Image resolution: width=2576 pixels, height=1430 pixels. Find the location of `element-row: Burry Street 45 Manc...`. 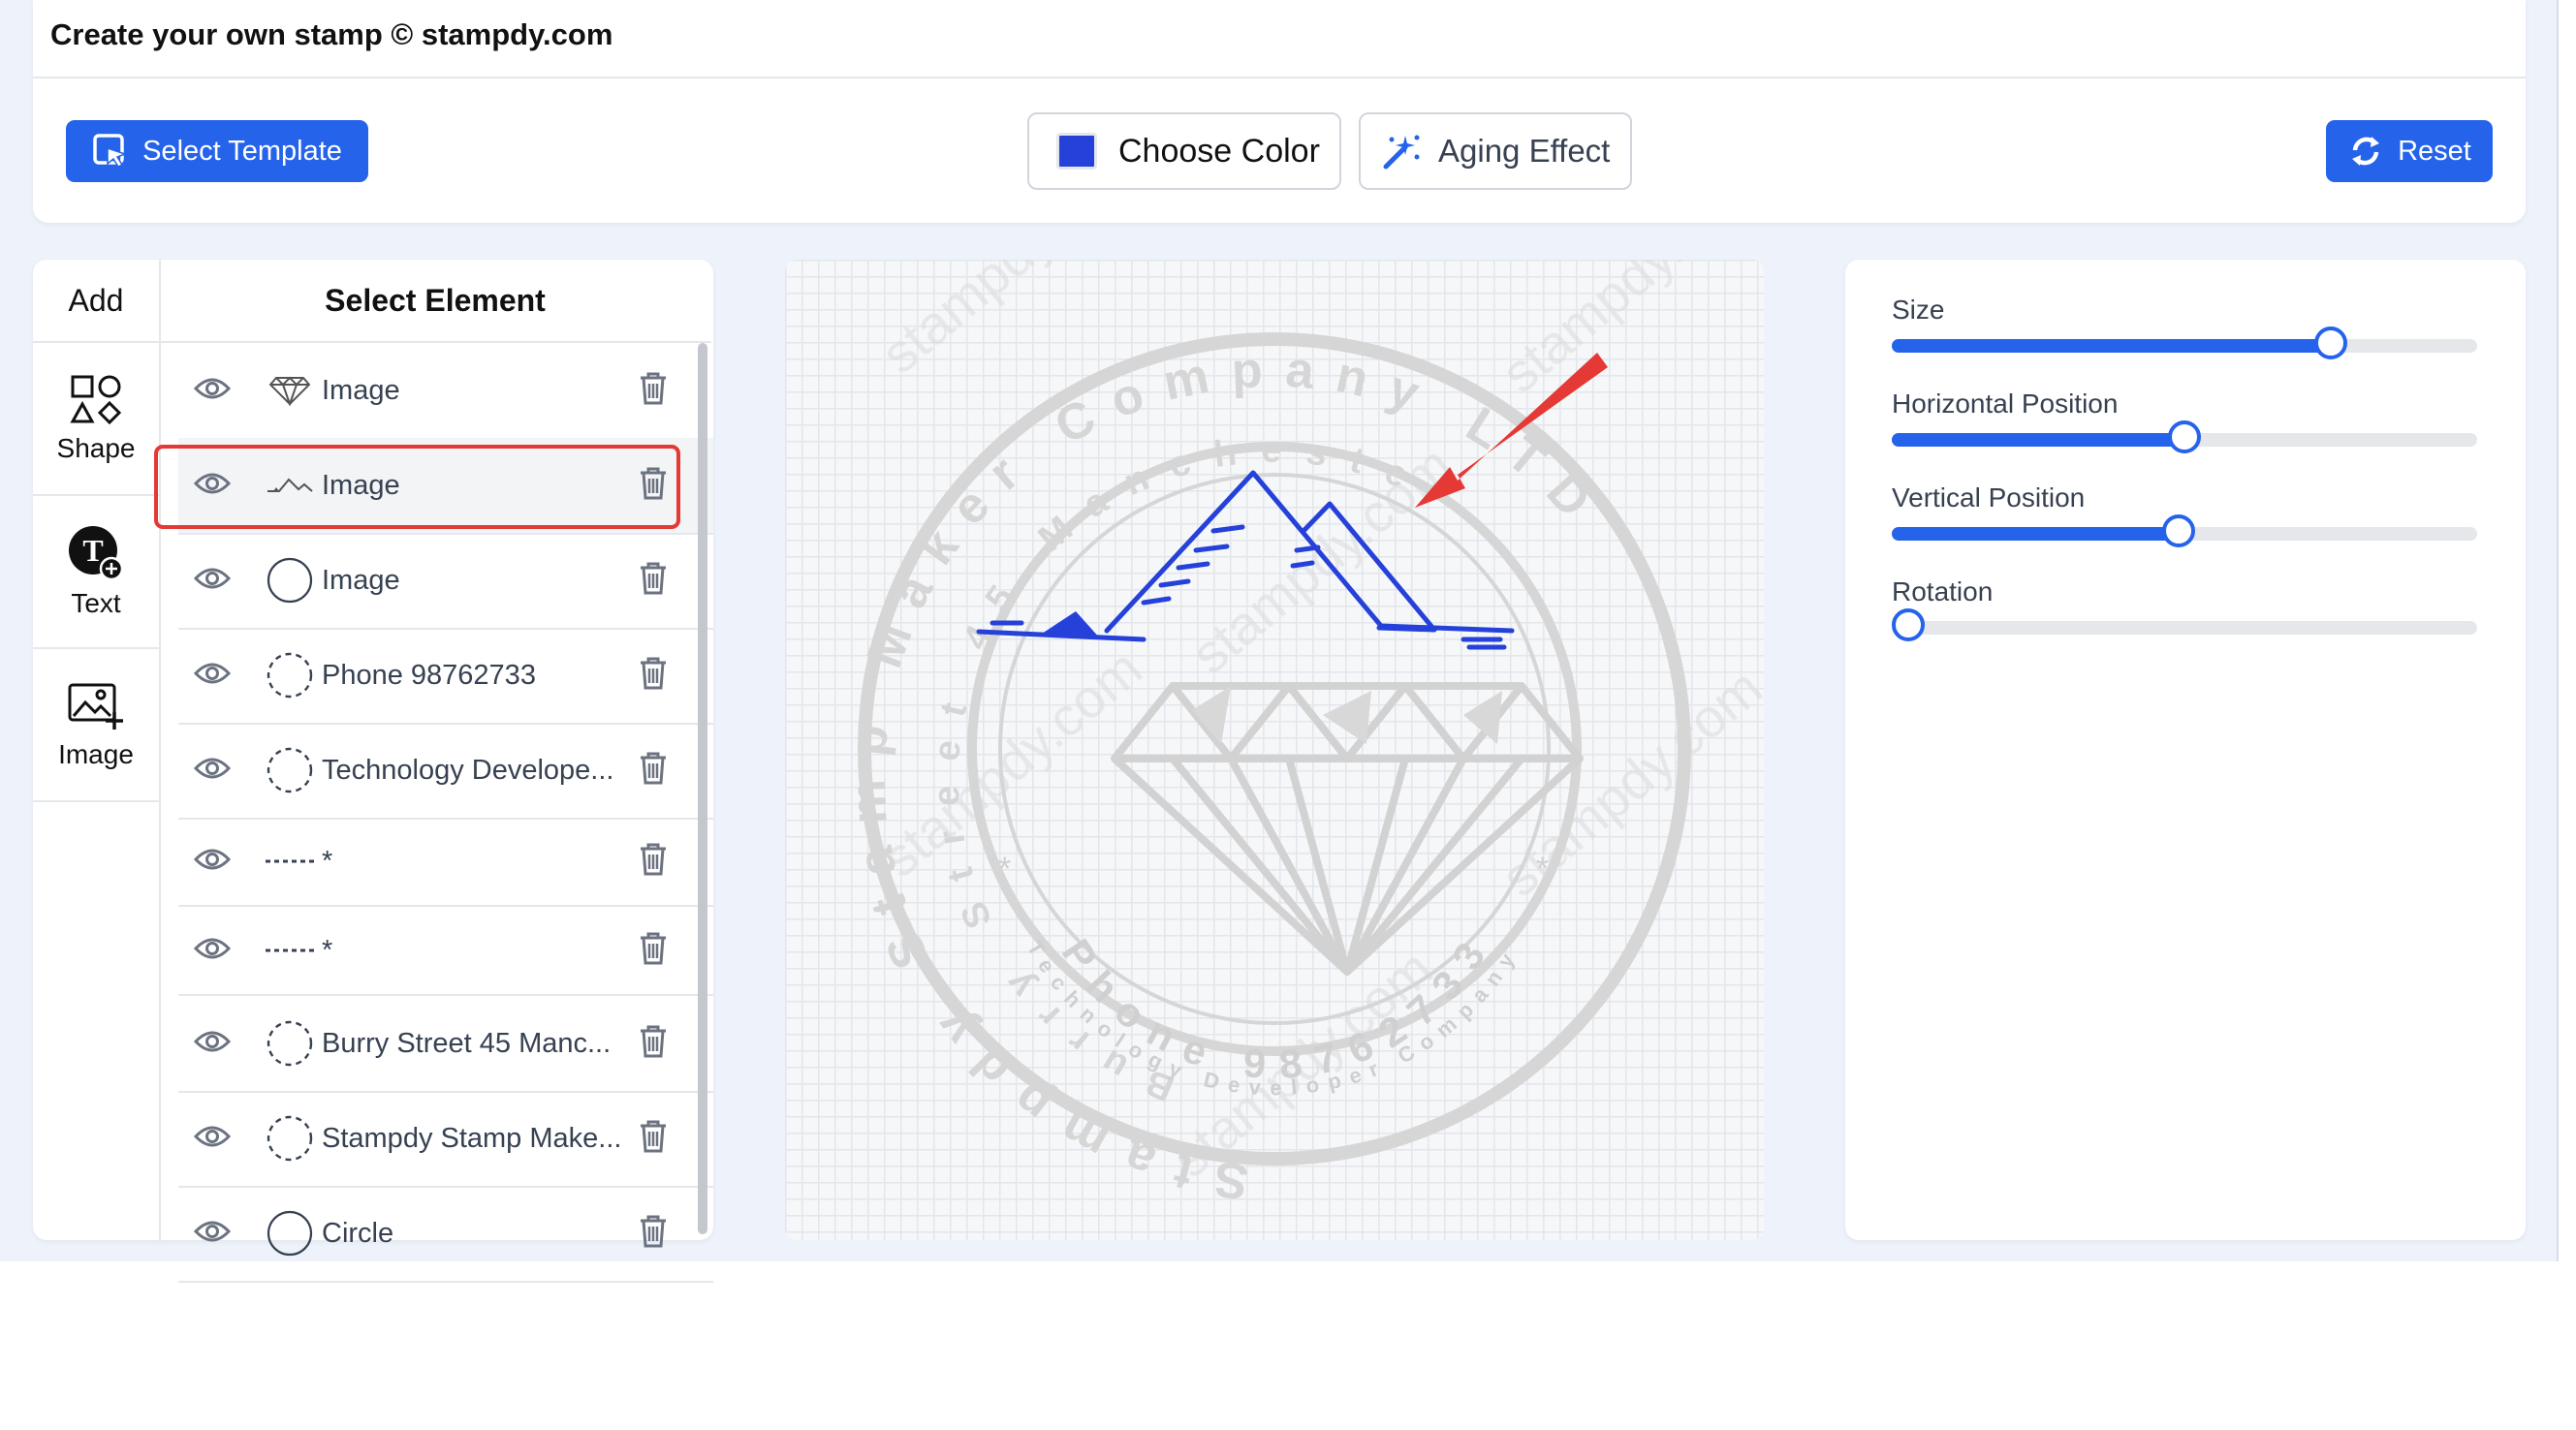

element-row: Burry Street 45 Manc... is located at coordinates (445, 1044).